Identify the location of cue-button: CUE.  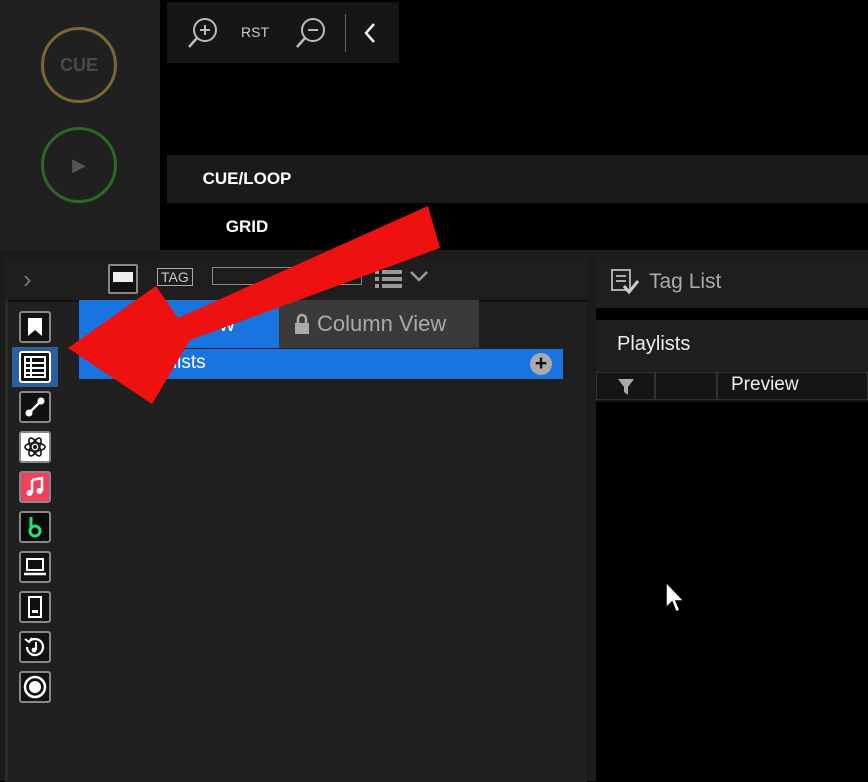
(79, 65).